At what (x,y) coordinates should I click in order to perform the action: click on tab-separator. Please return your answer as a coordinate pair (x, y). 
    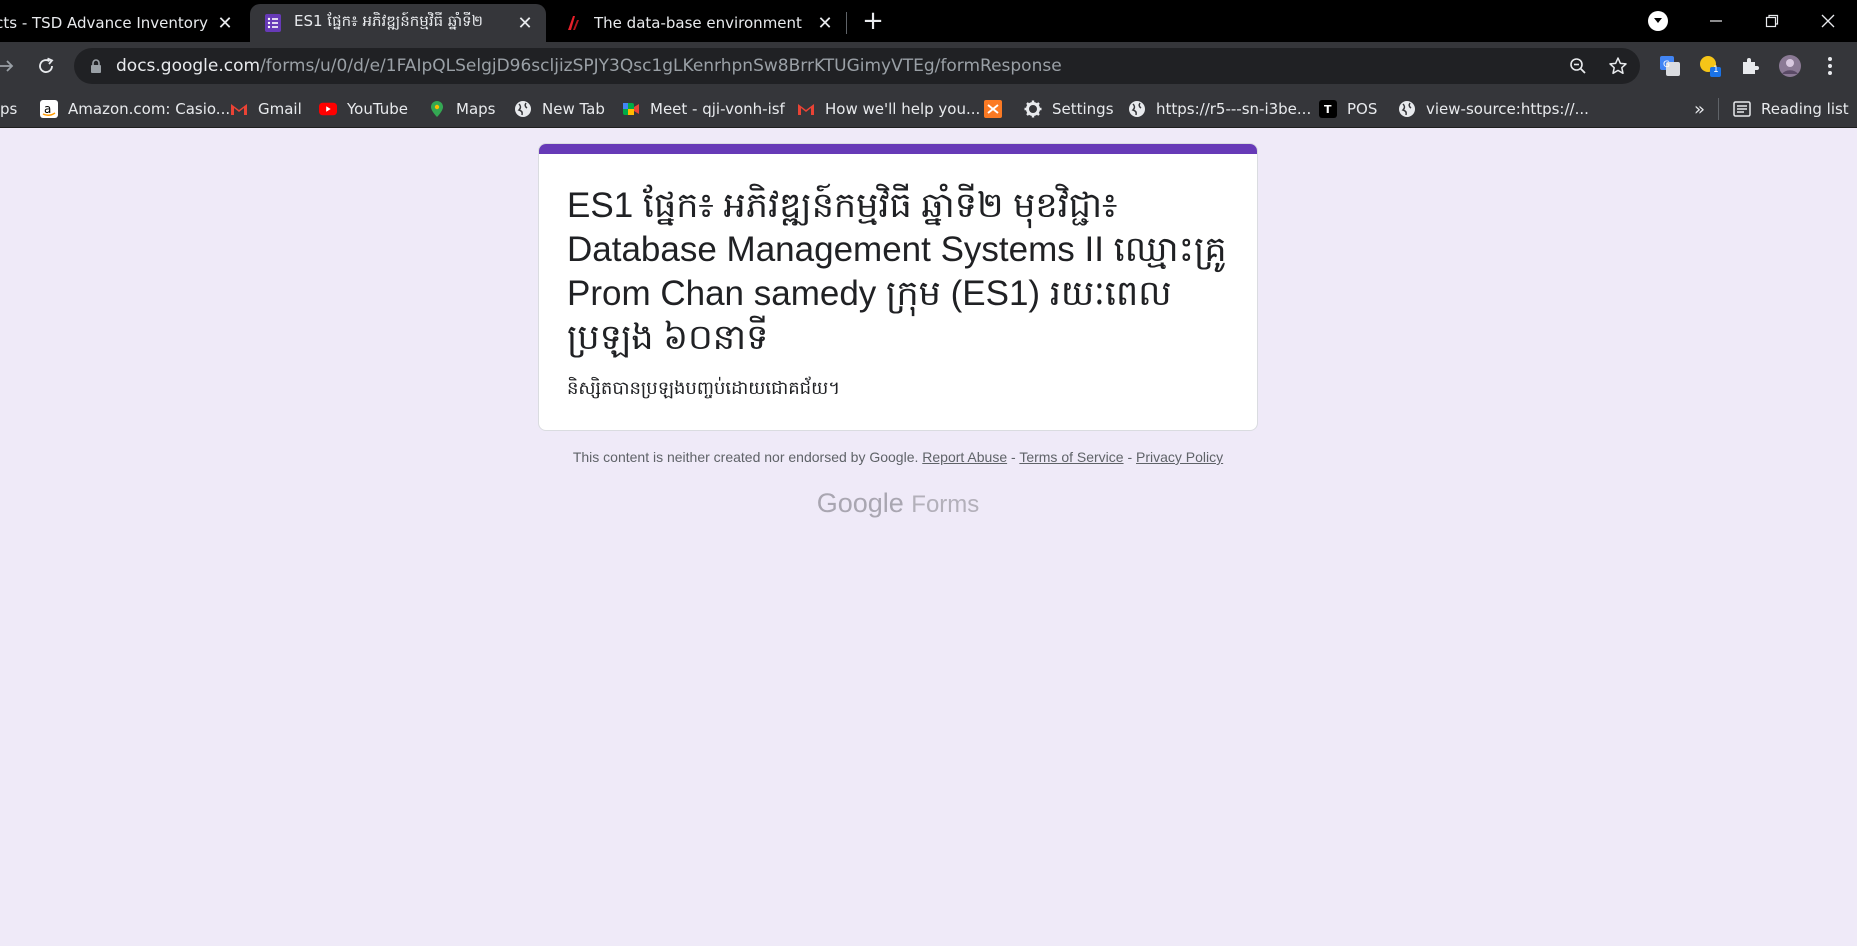
    Looking at the image, I should click on (846, 23).